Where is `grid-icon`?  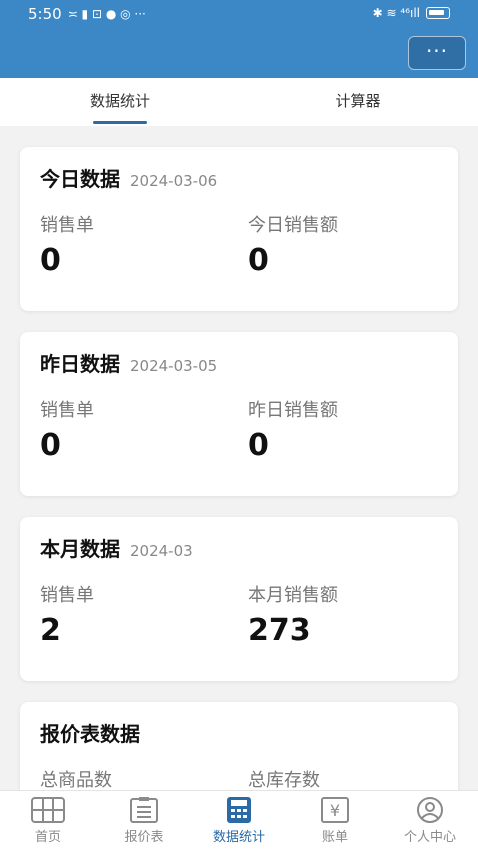 grid-icon is located at coordinates (48, 810).